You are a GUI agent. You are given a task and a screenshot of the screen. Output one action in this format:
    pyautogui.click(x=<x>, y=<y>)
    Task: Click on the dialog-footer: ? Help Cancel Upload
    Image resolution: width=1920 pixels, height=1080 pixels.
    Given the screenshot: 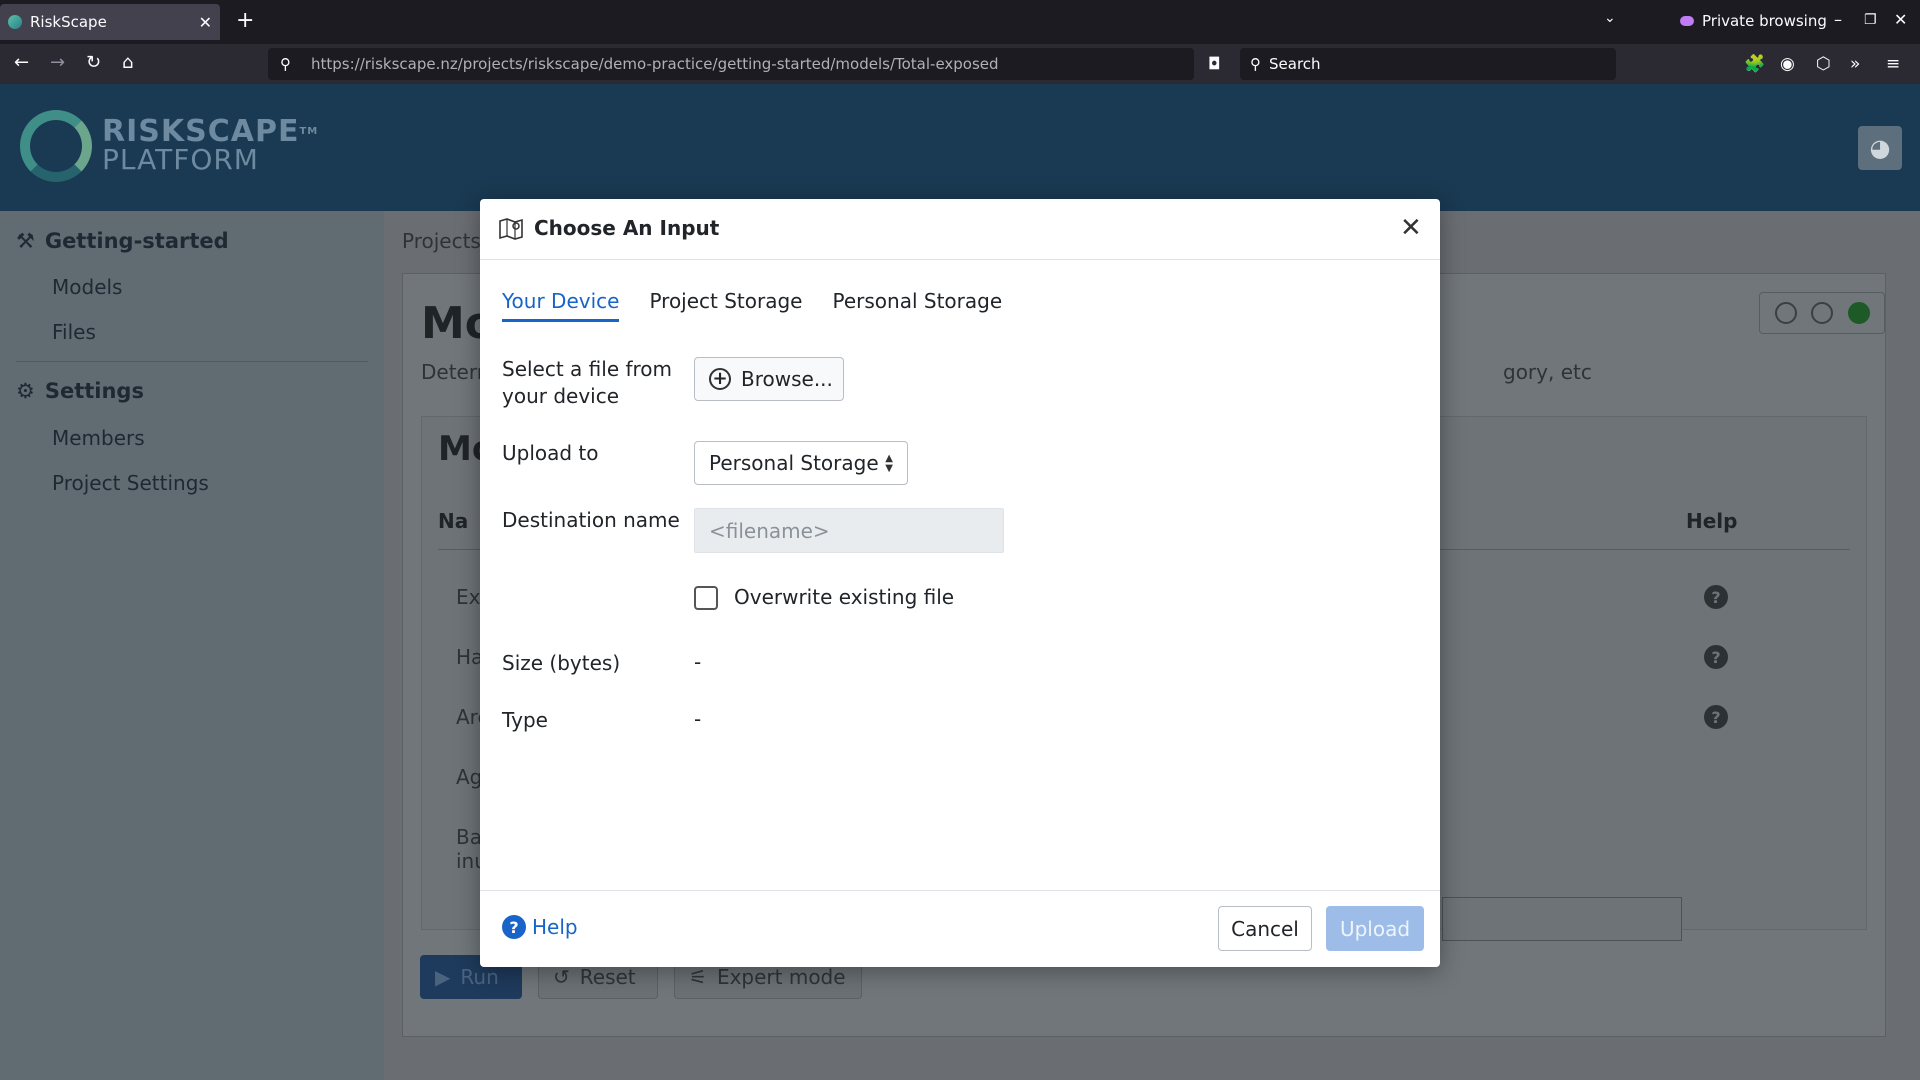 What is the action you would take?
    pyautogui.click(x=960, y=928)
    